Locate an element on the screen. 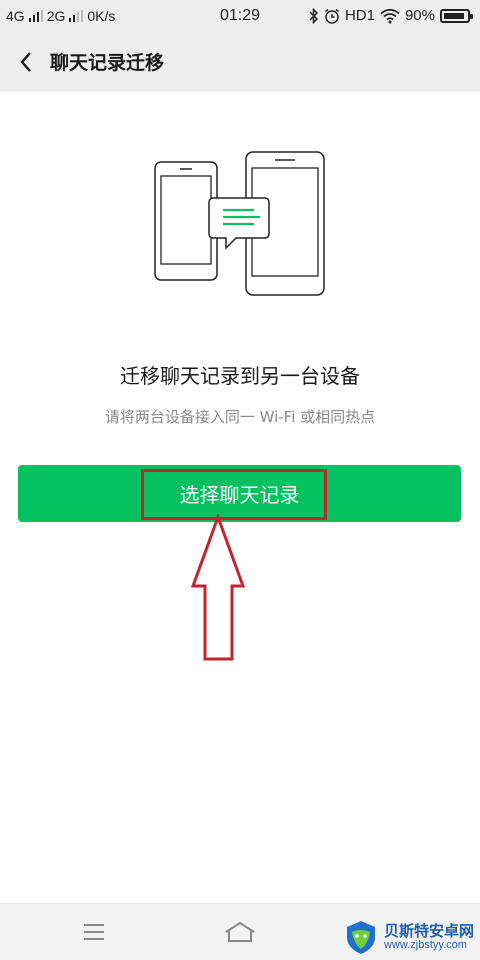 Image resolution: width=480 pixels, height=960 pixels. site-watermark: 贝斯特安卓网 www.zjbstyy.com is located at coordinates (408, 937).